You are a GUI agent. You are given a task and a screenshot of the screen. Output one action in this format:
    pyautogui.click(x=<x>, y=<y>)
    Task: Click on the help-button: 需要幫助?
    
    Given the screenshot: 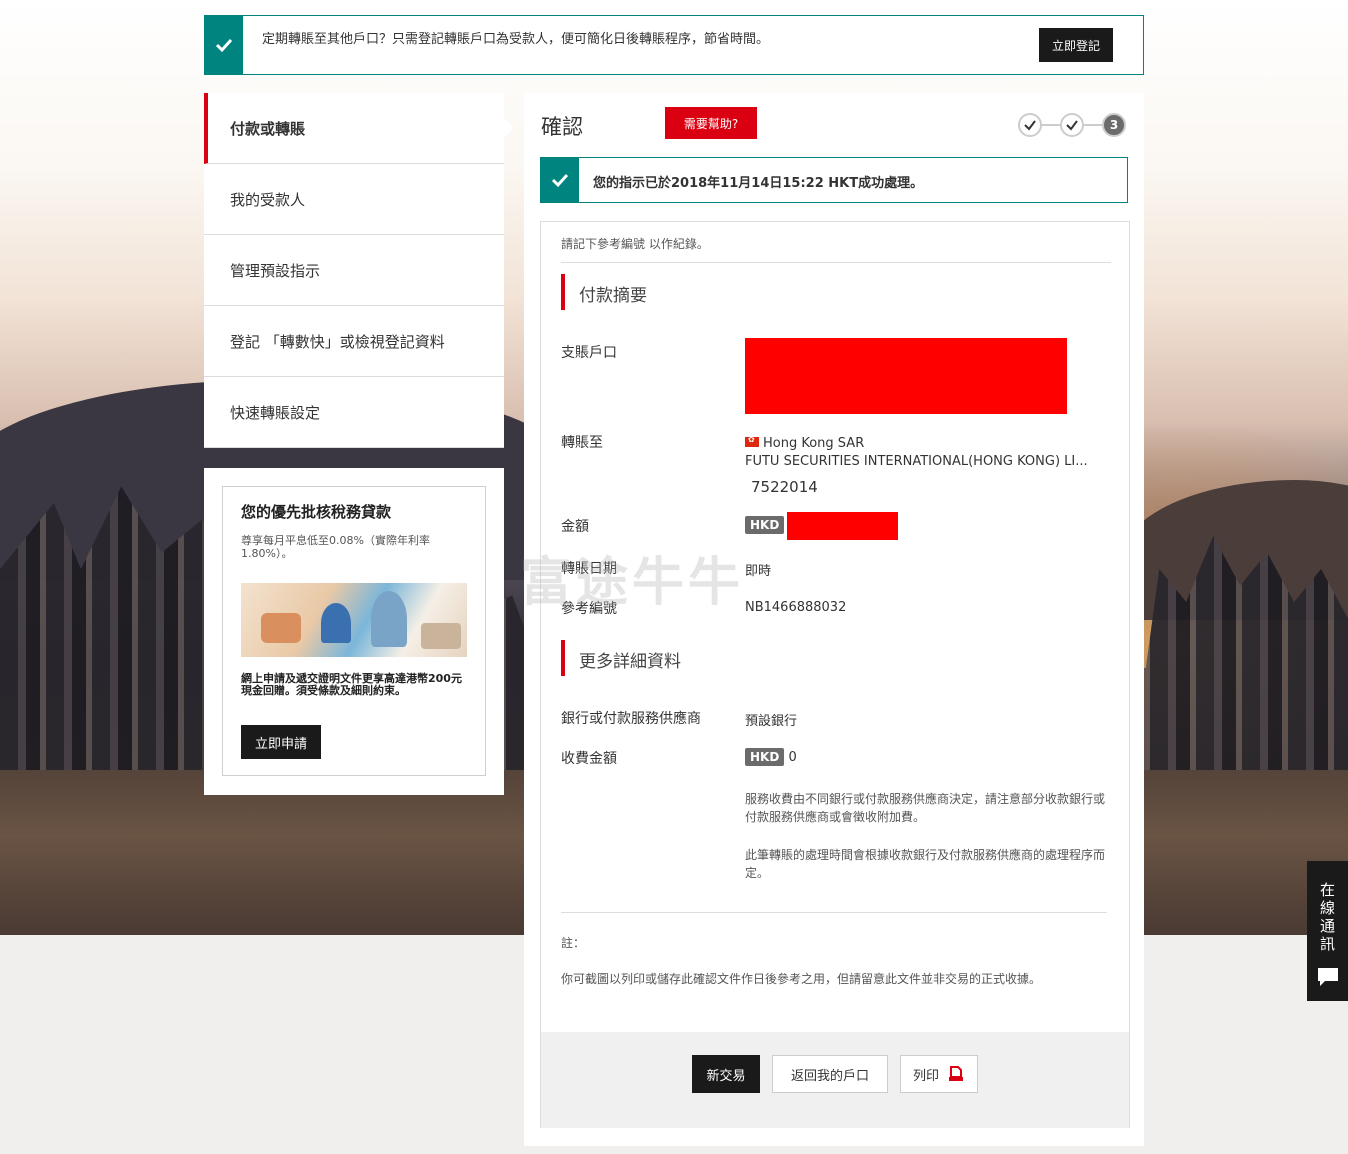 What is the action you would take?
    pyautogui.click(x=711, y=123)
    